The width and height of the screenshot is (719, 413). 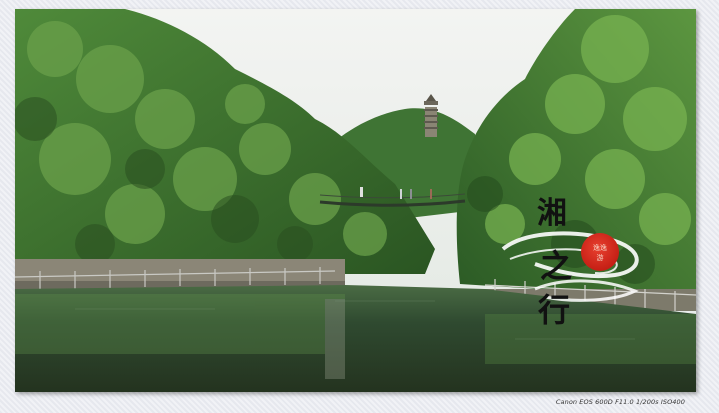 I want to click on red-seal, so click(x=600, y=252).